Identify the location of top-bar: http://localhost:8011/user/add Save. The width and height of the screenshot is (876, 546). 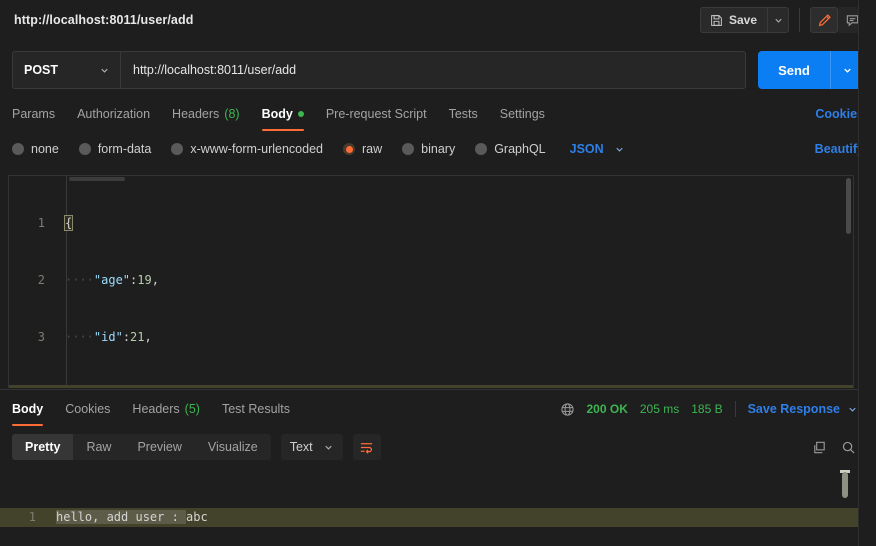
(438, 20).